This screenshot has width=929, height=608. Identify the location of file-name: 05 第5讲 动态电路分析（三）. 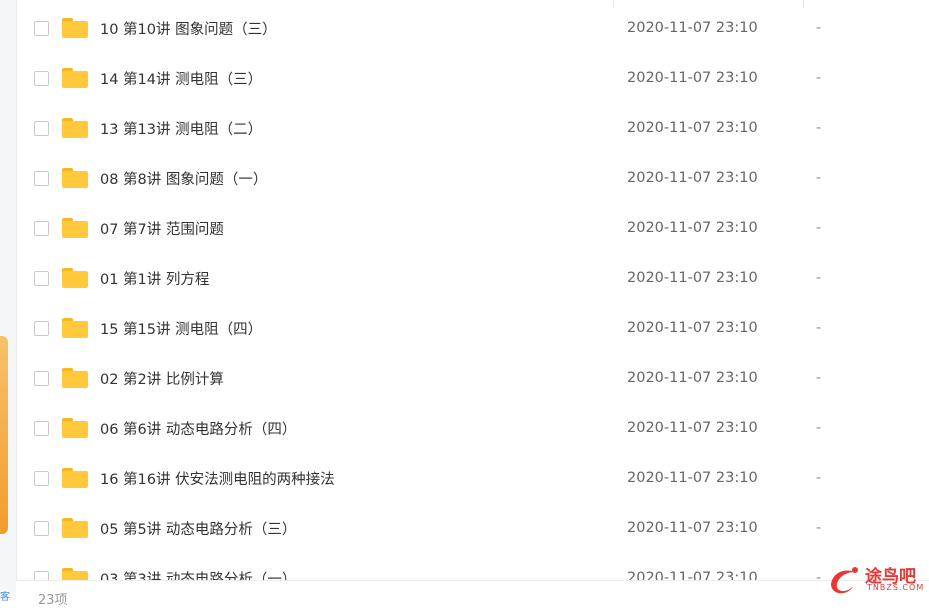
(198, 528).